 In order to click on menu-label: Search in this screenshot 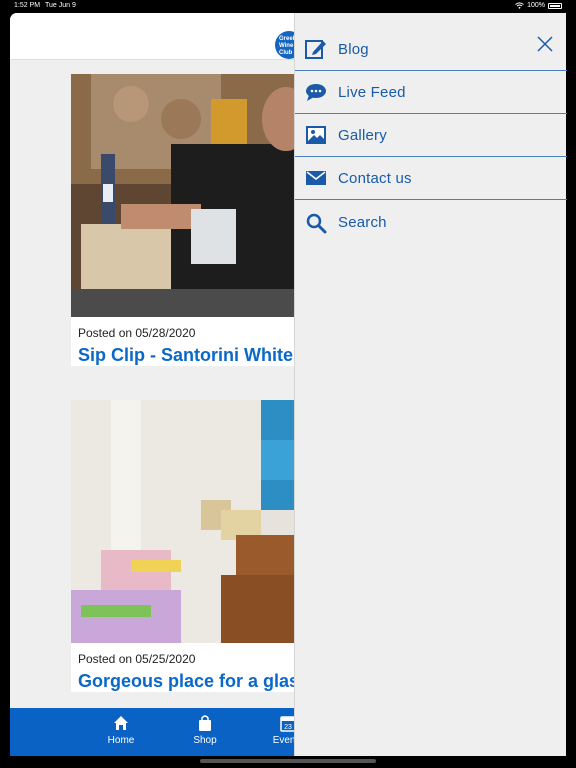, I will do `click(362, 222)`.